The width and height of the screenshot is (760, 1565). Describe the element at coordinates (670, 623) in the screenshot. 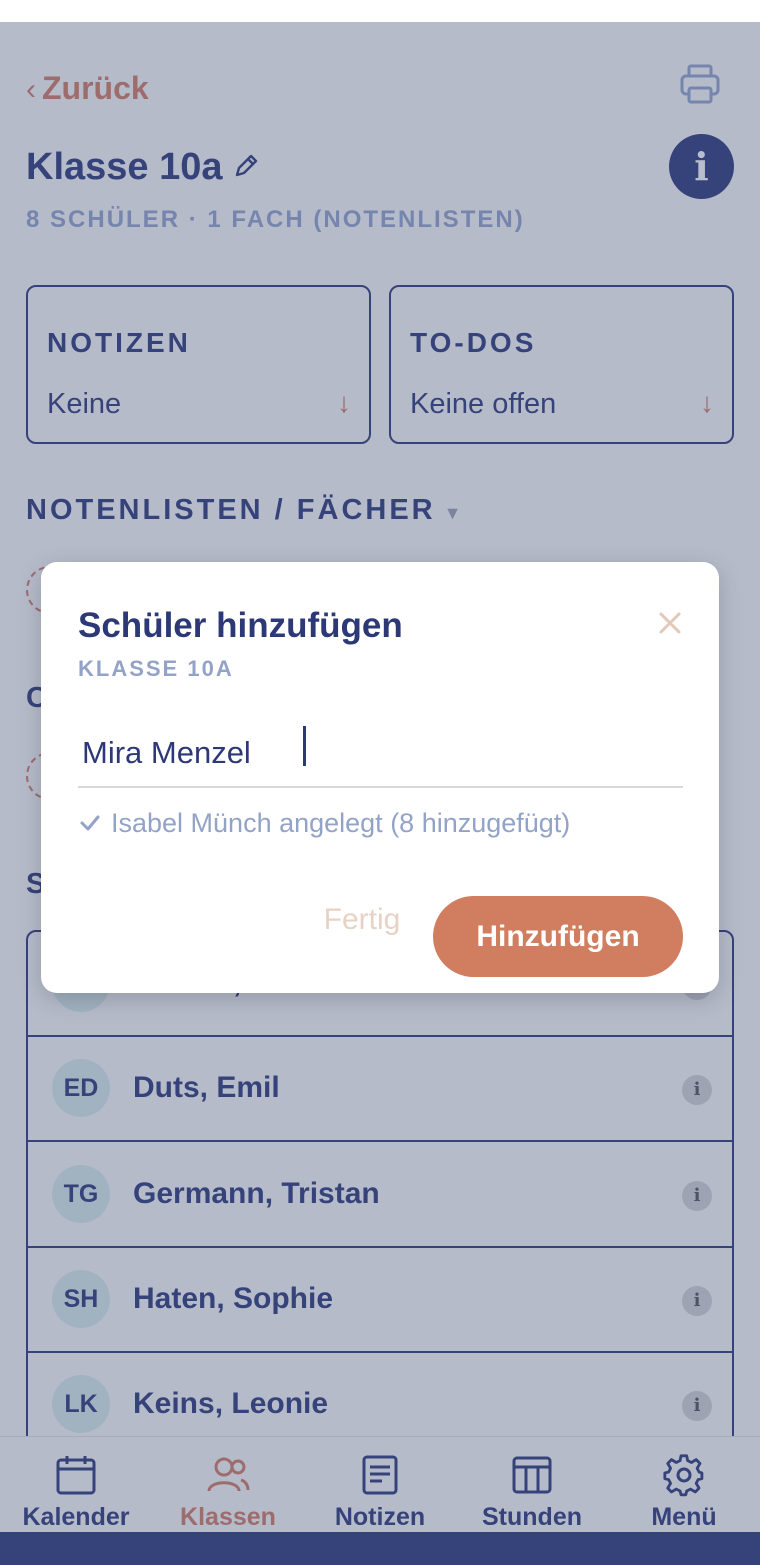

I see `close-icon` at that location.